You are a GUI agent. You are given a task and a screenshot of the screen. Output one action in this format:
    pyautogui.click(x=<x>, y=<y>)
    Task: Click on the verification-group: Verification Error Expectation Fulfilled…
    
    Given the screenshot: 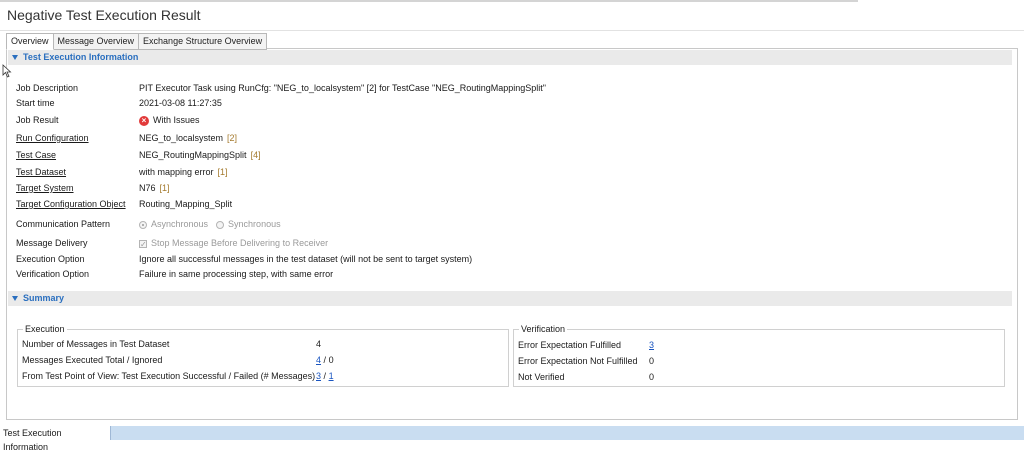 What is the action you would take?
    pyautogui.click(x=759, y=355)
    